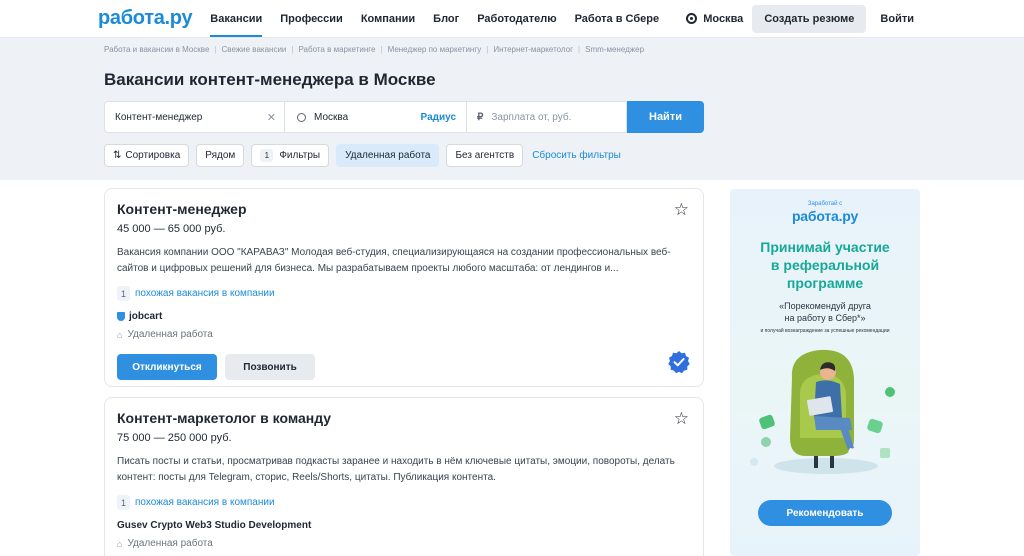 The height and width of the screenshot is (556, 1024). Describe the element at coordinates (156, 49) in the screenshot. I see `breadcrumb-item: Работа и вакансии в Москве` at that location.